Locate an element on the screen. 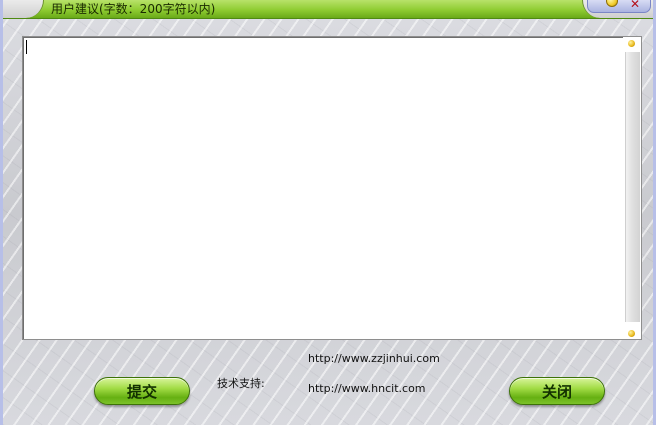  vertical-scrollbar is located at coordinates (632, 188).